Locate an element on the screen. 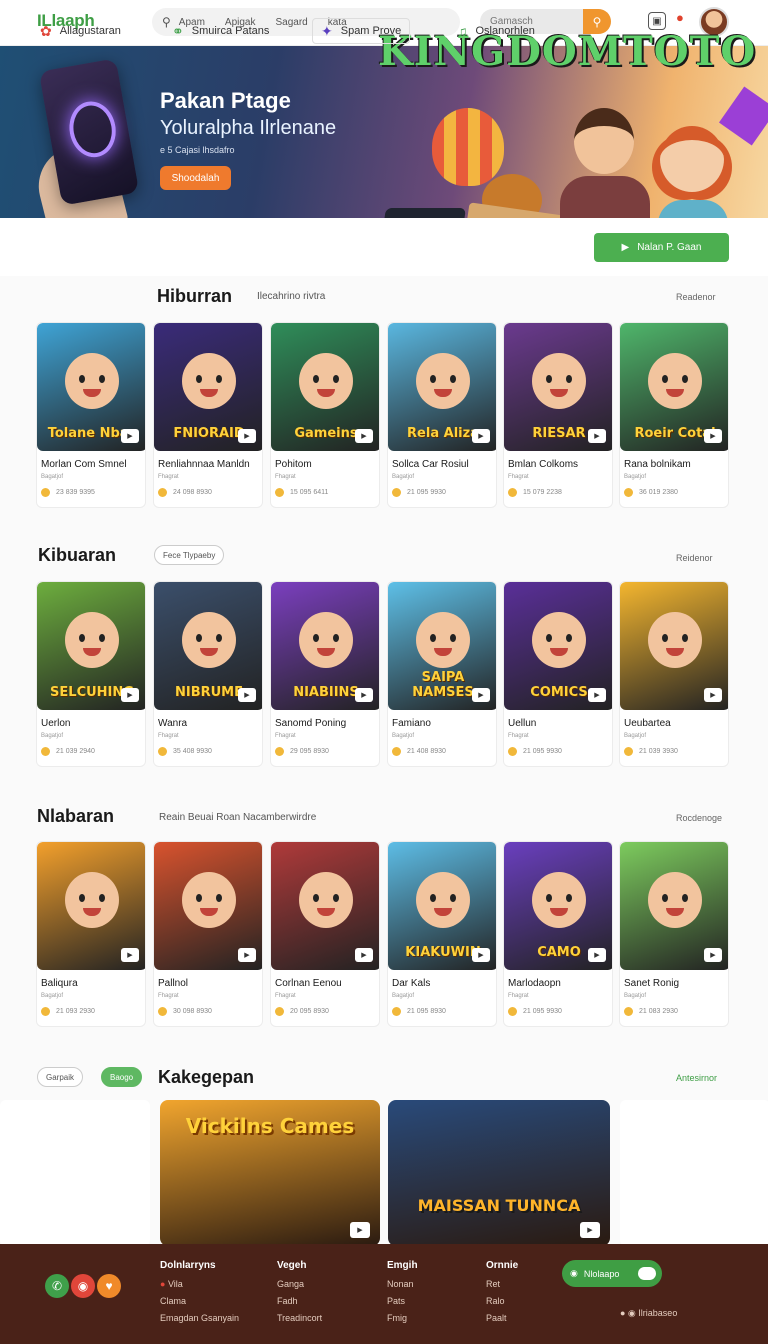  category-spam-prove: ✦ Spam Prove is located at coordinates (361, 31).